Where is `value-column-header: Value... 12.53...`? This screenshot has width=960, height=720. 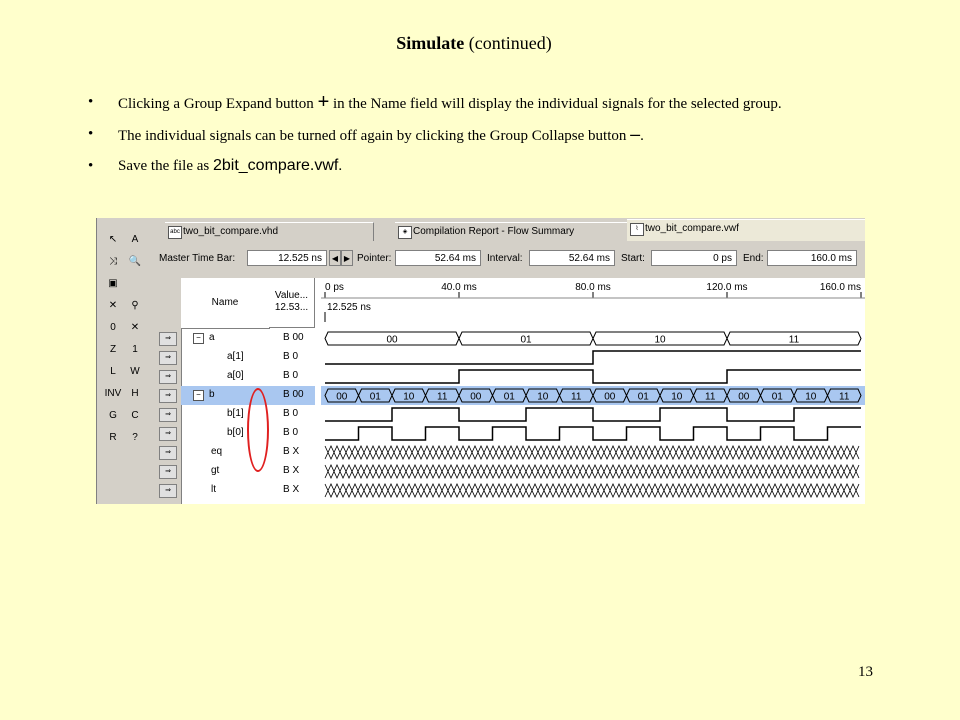 value-column-header: Value... 12.53... is located at coordinates (292, 303).